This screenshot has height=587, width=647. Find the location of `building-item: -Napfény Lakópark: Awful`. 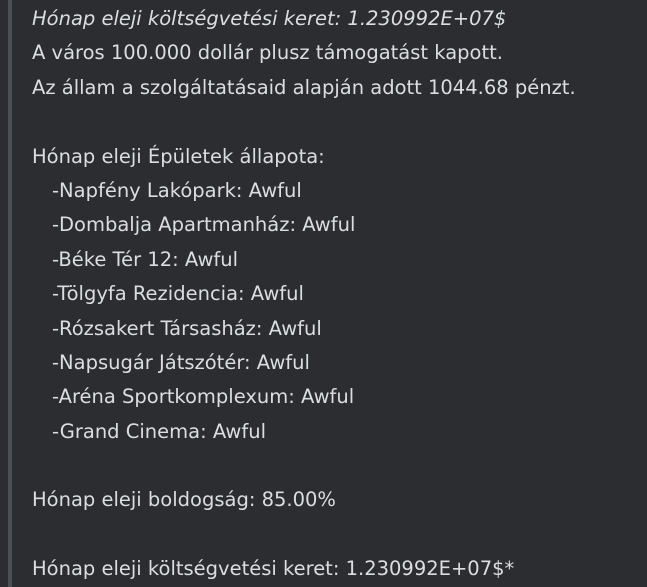

building-item: -Napfény Lakópark: Awful is located at coordinates (177, 190).